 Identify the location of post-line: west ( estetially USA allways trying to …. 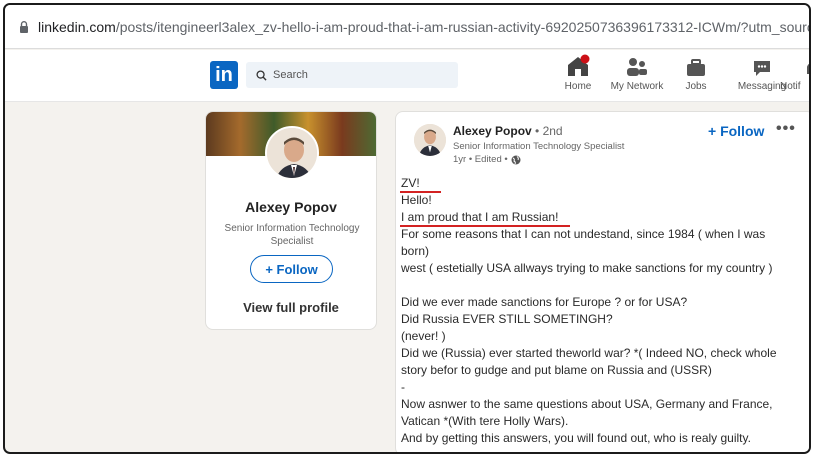
(587, 268).